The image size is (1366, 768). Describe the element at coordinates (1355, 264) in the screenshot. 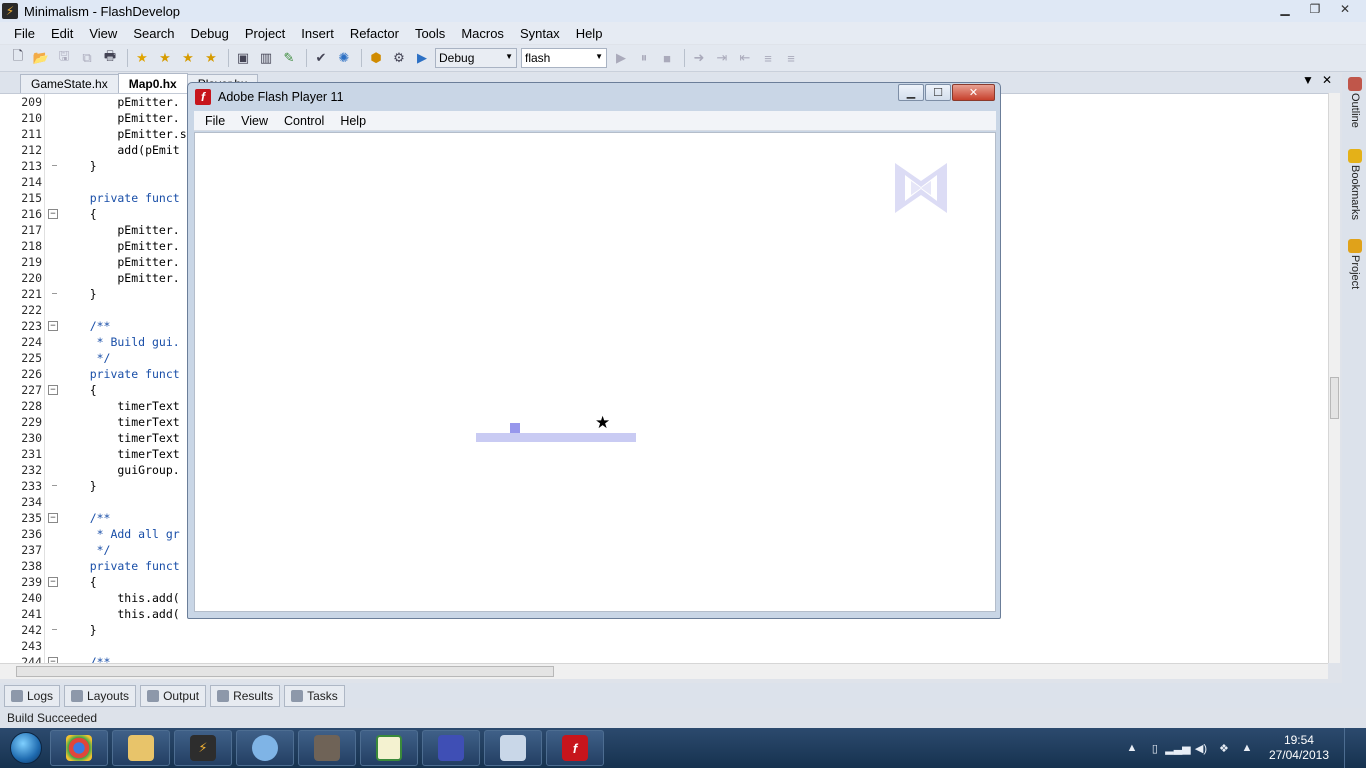

I see `dock-tab-project: Project` at that location.